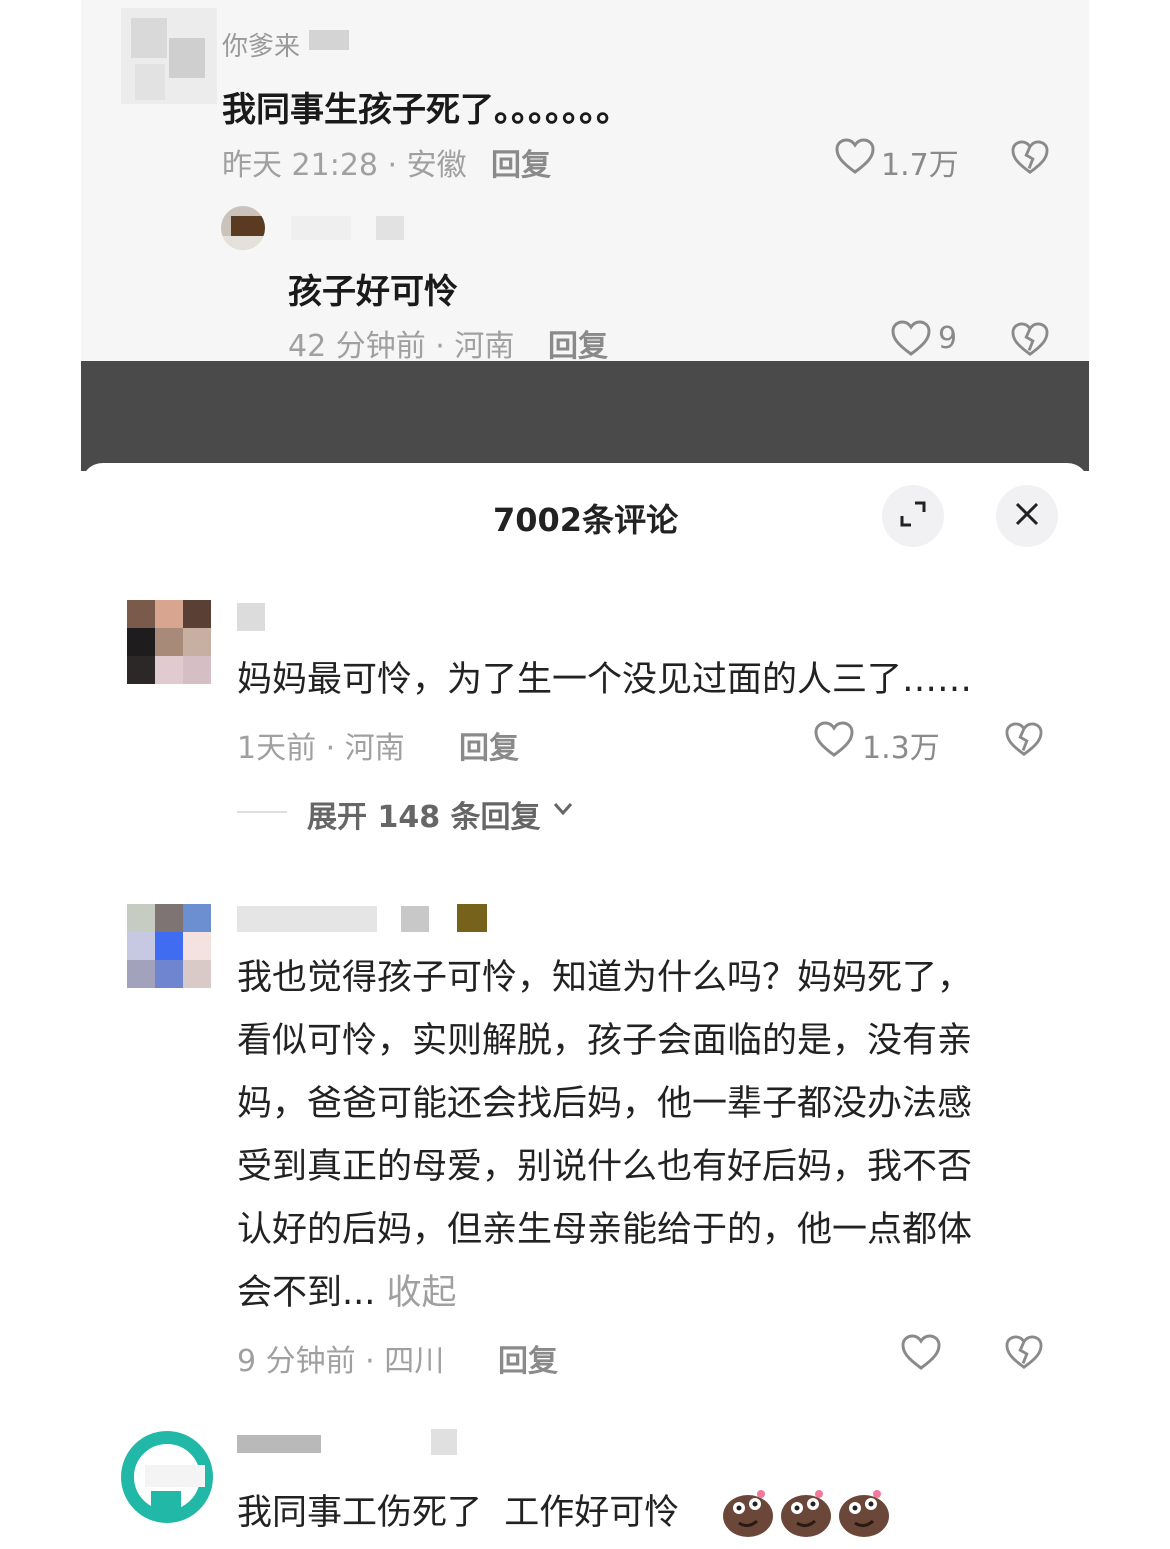 The height and width of the screenshot is (1549, 1170). I want to click on comment-time-location: 1天前 · 河南, so click(321, 748).